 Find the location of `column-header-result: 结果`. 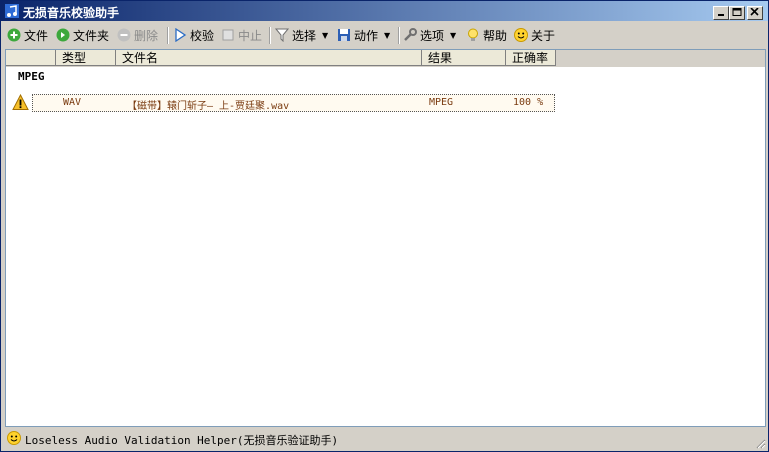

column-header-result: 结果 is located at coordinates (464, 58).